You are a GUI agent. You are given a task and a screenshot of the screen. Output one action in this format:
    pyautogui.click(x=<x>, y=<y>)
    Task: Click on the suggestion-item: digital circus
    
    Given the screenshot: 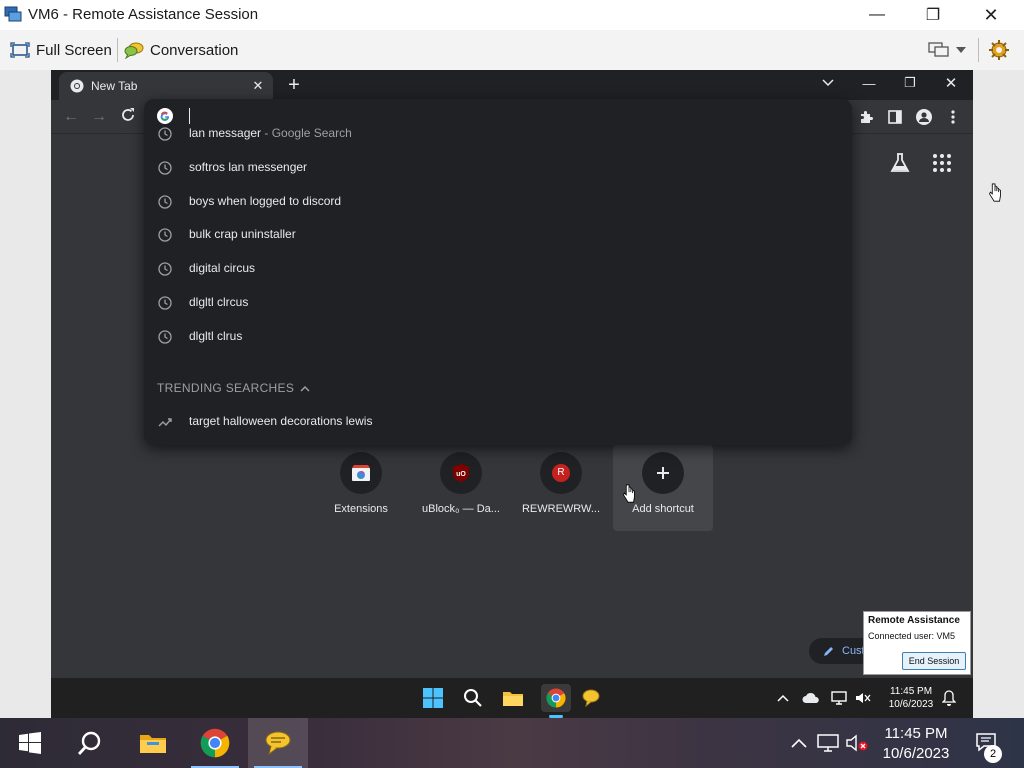 What is the action you would take?
    pyautogui.click(x=498, y=269)
    